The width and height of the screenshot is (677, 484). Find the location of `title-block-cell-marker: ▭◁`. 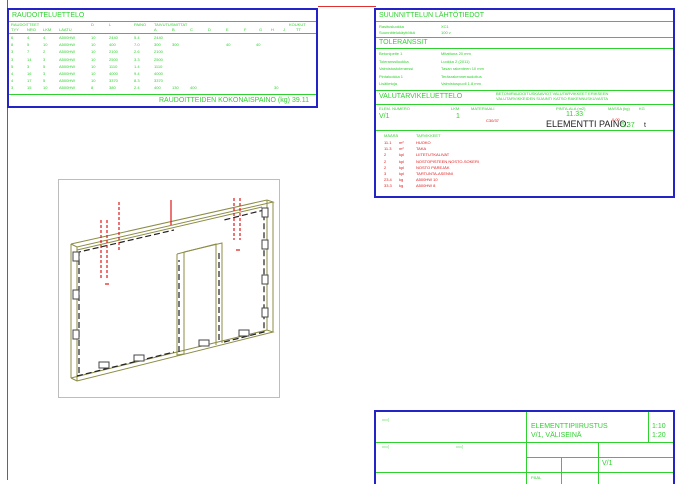

title-block-cell-marker: ▭◁ is located at coordinates (385, 419).